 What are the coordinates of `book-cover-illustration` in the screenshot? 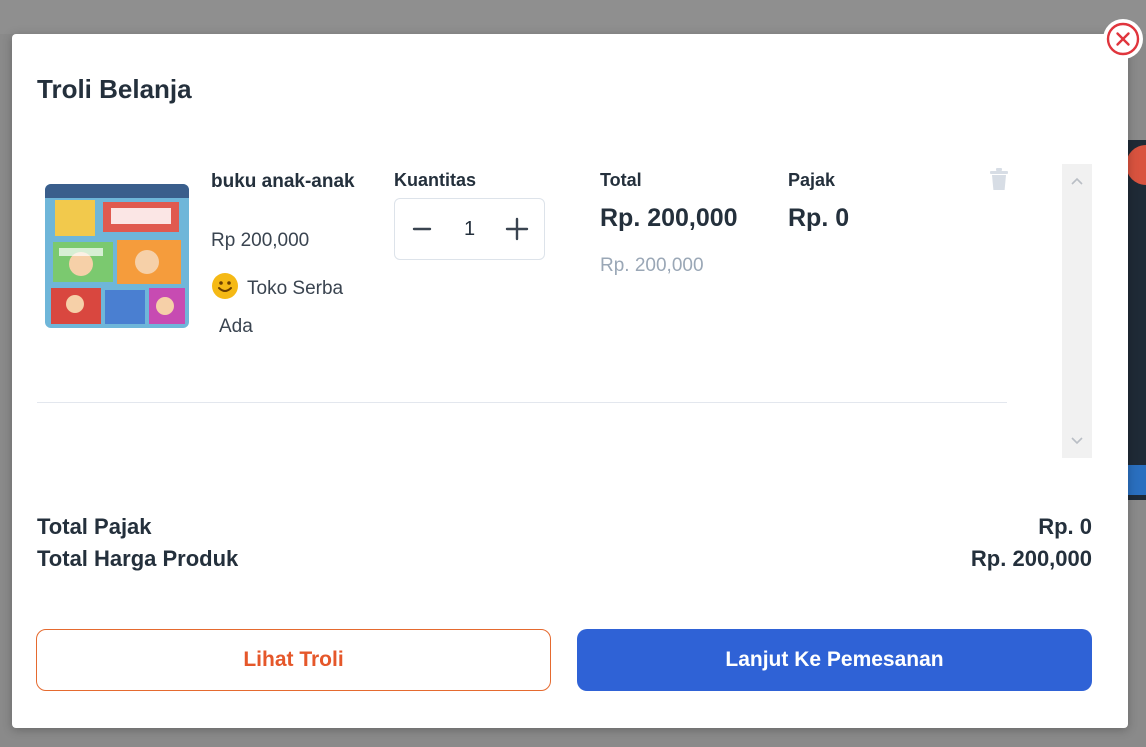 It's located at (117, 256).